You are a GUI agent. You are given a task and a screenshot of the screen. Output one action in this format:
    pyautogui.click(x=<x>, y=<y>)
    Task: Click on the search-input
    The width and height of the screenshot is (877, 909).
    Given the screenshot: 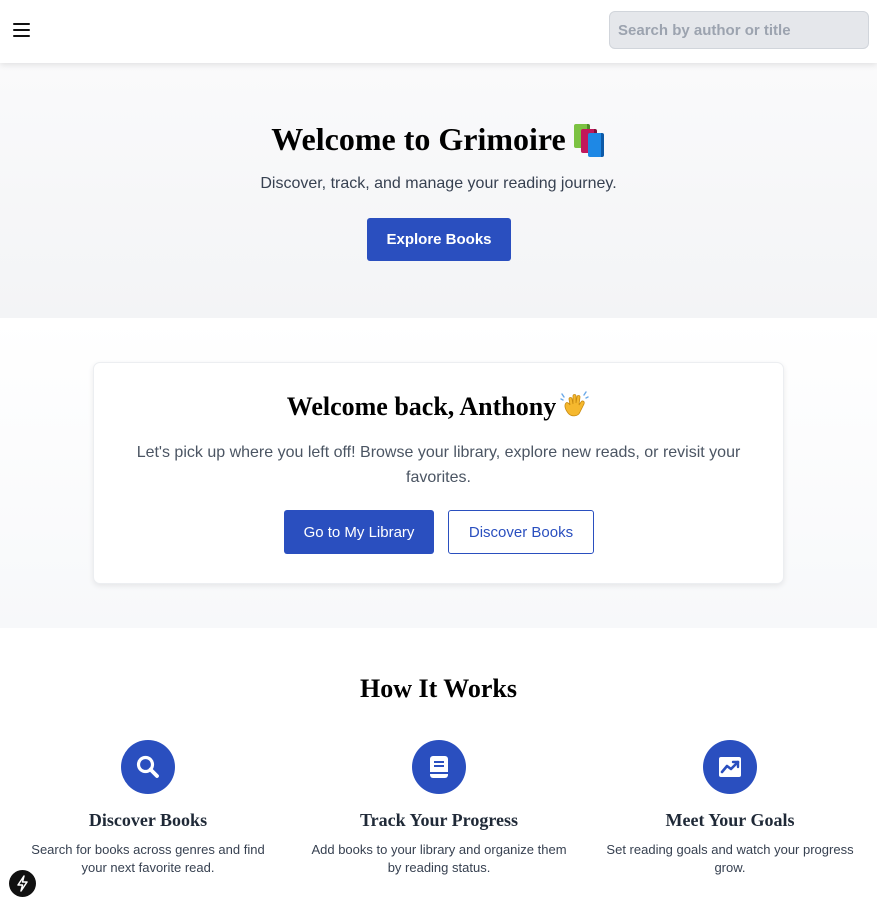 What is the action you would take?
    pyautogui.click(x=739, y=30)
    